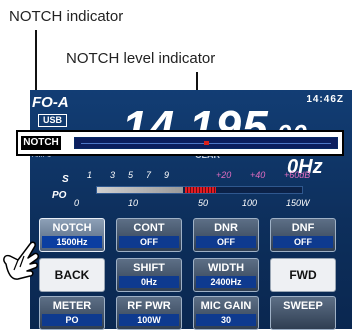 Image resolution: width=352 pixels, height=330 pixels. I want to click on meter-button-label: METER, so click(72, 306).